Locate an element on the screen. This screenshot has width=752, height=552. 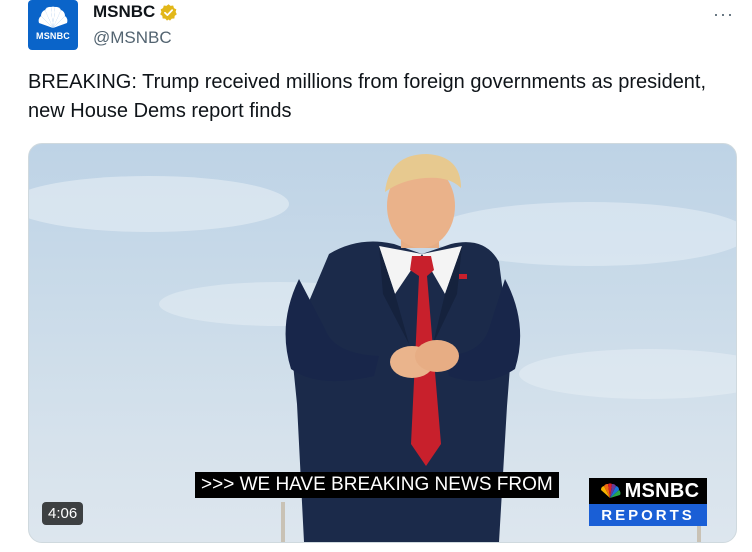
account-handle: @MSNBC is located at coordinates (132, 38).